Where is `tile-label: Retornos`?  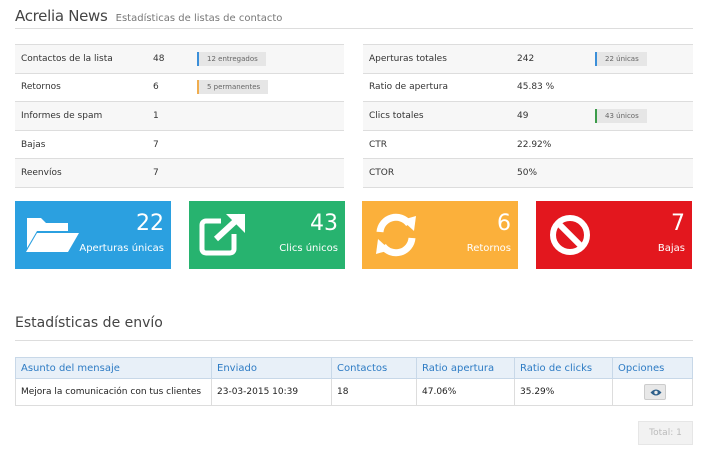
tile-label: Retornos is located at coordinates (488, 248).